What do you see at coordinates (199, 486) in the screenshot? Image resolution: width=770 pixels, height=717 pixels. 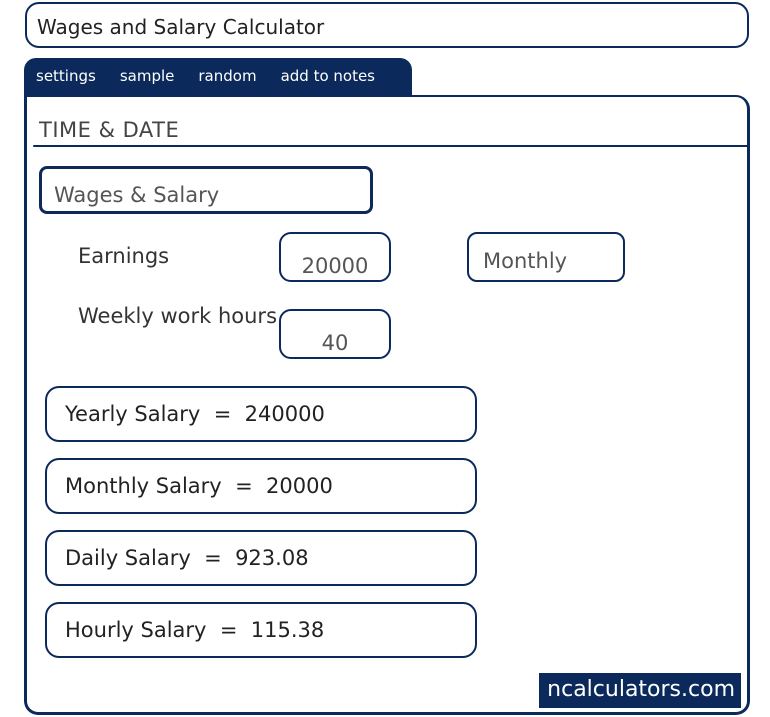 I see `result-text: Monthly Salary = 20000` at bounding box center [199, 486].